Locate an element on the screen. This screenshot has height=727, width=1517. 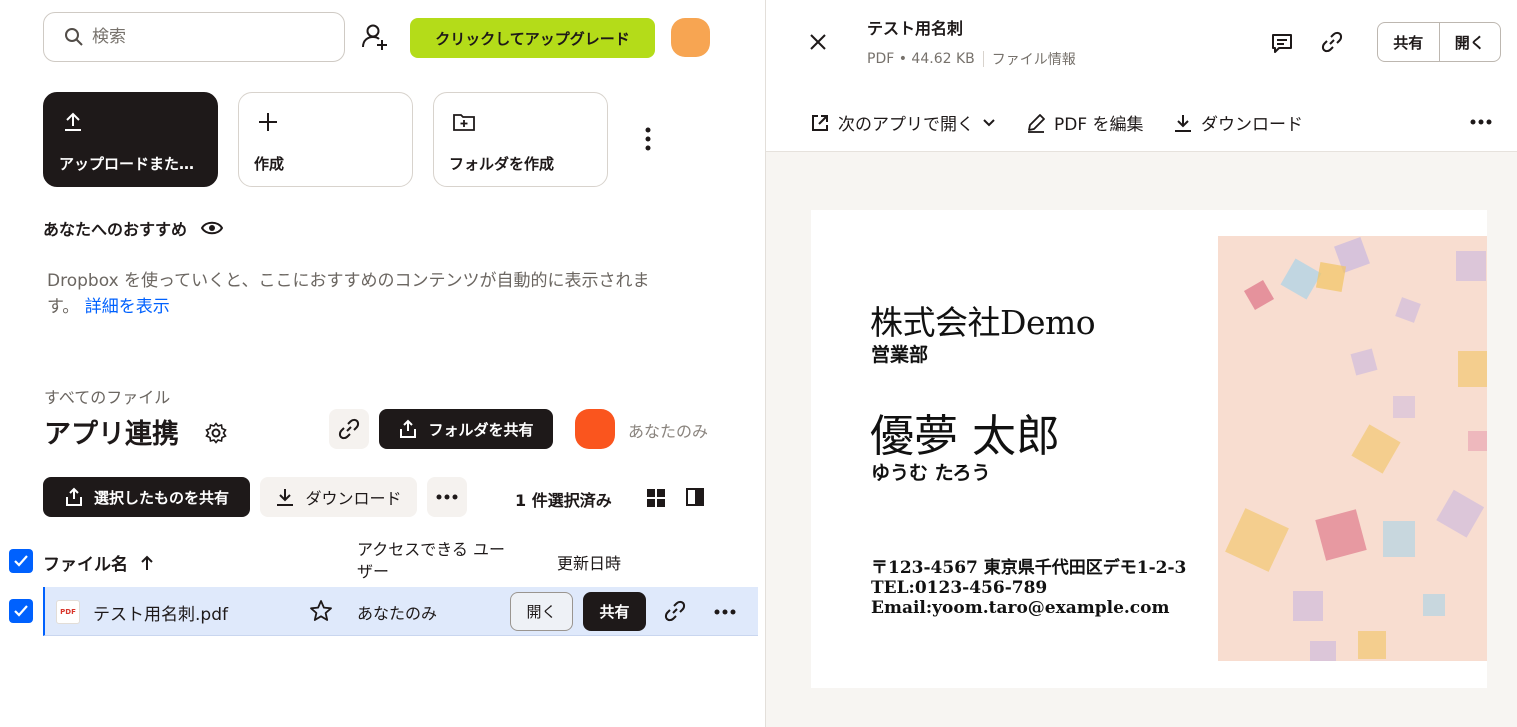
create-folder-label: フォルダを作成 is located at coordinates (502, 164).